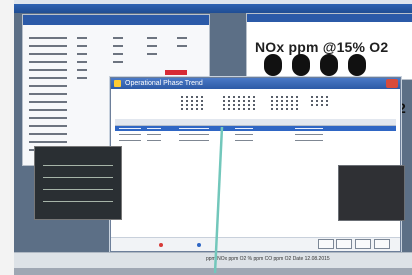  Describe the element at coordinates (213, 8) in the screenshot. I see `app-titlebar` at that location.